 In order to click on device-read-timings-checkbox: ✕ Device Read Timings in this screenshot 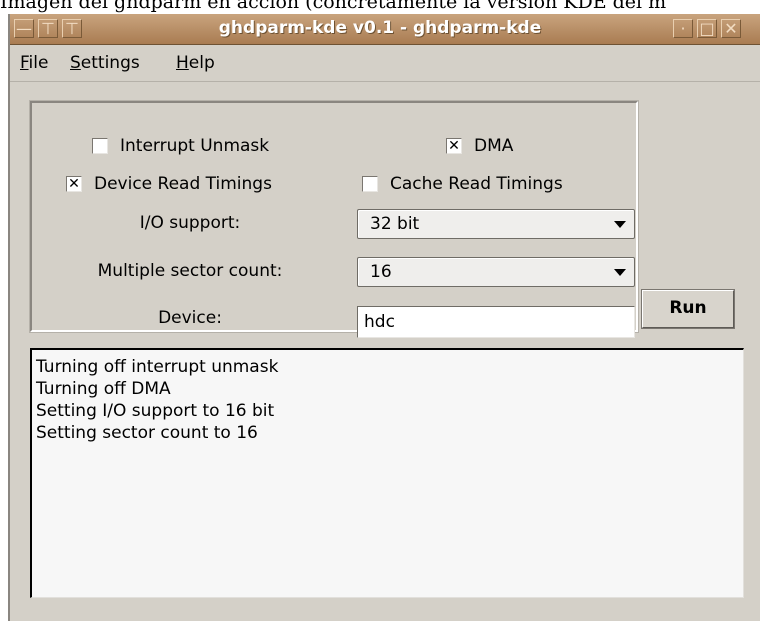, I will do `click(169, 184)`.